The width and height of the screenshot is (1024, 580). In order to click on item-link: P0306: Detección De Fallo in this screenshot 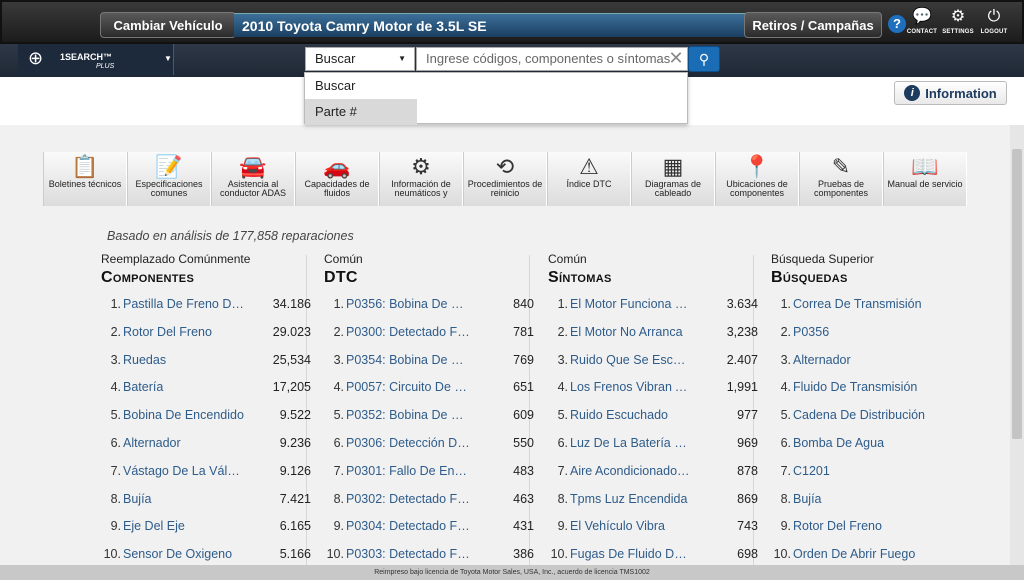, I will do `click(408, 444)`.